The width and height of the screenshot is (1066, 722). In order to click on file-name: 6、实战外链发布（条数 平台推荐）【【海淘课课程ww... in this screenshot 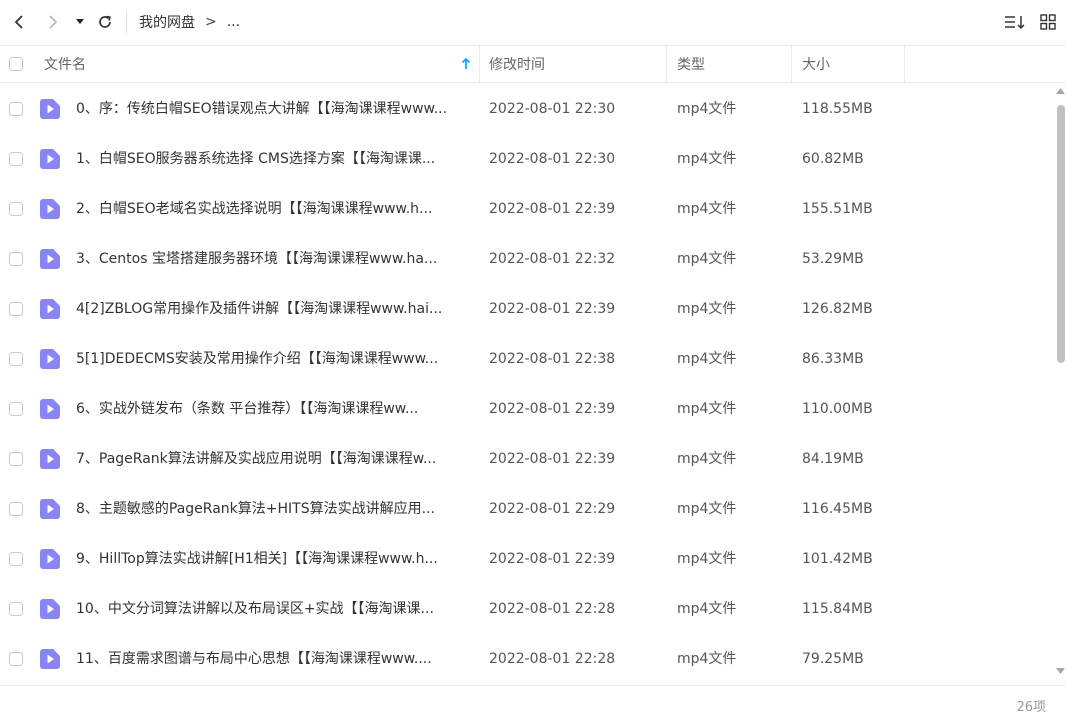, I will do `click(272, 409)`.